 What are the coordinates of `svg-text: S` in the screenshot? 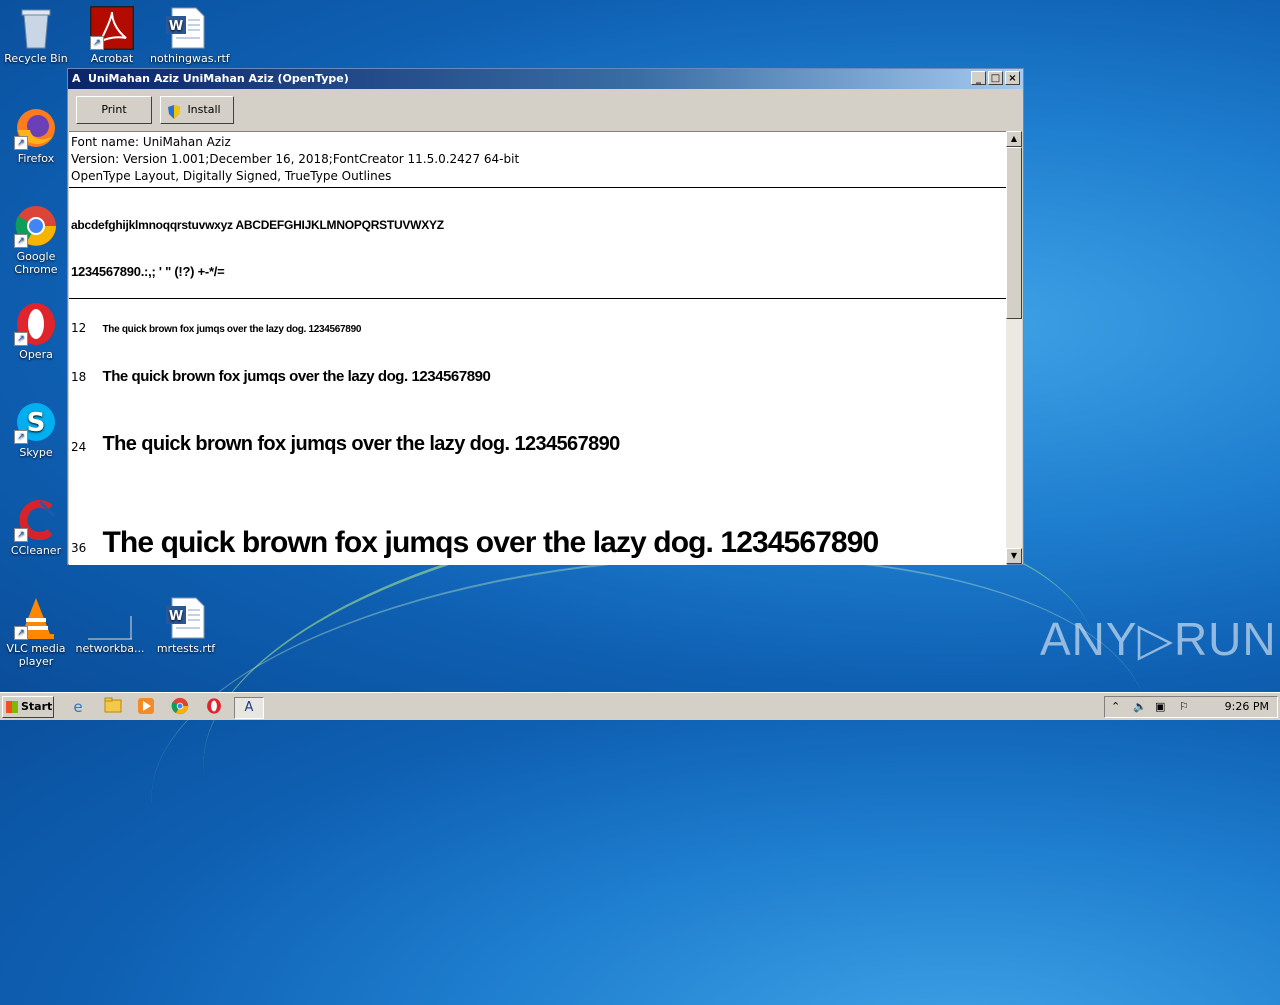 It's located at (36, 423).